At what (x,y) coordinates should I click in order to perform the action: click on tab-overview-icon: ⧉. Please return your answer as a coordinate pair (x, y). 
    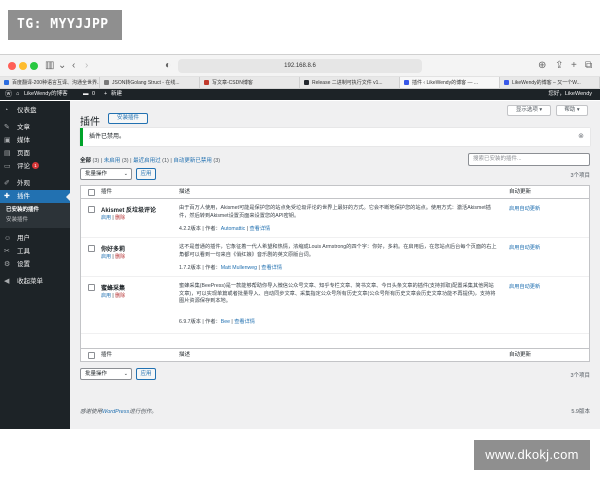
    Looking at the image, I should click on (588, 66).